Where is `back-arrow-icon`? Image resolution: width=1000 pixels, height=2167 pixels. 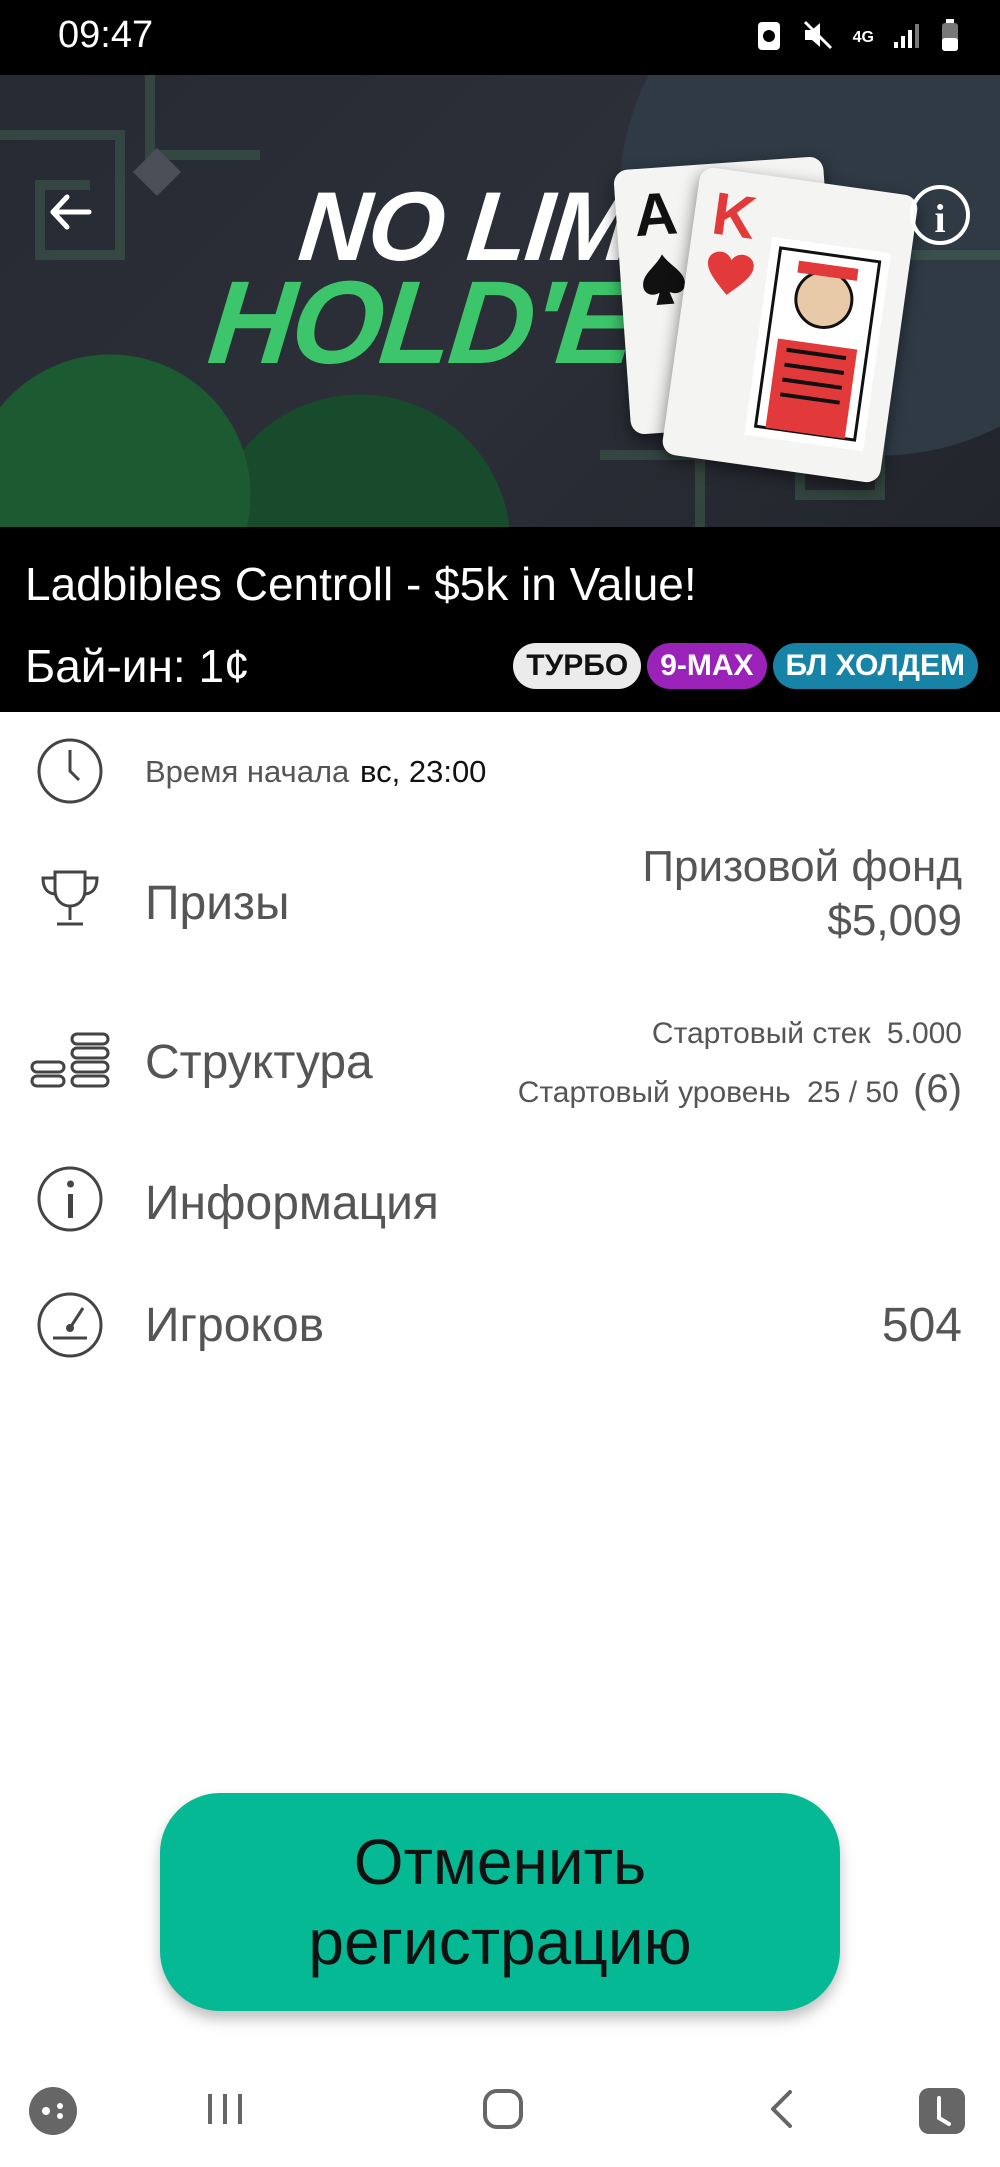 back-arrow-icon is located at coordinates (70, 217).